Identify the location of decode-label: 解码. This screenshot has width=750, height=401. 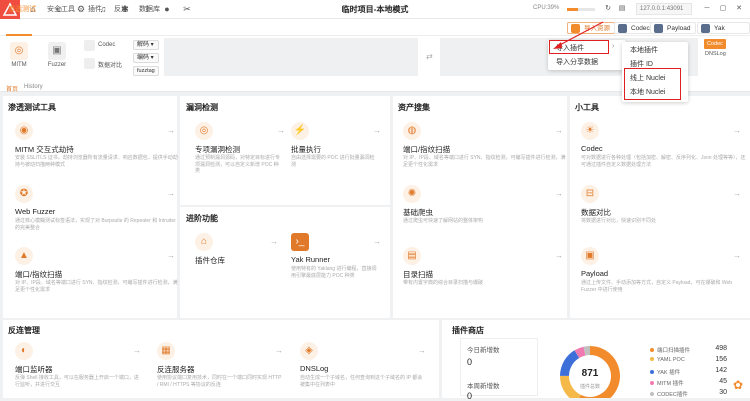
(143, 45).